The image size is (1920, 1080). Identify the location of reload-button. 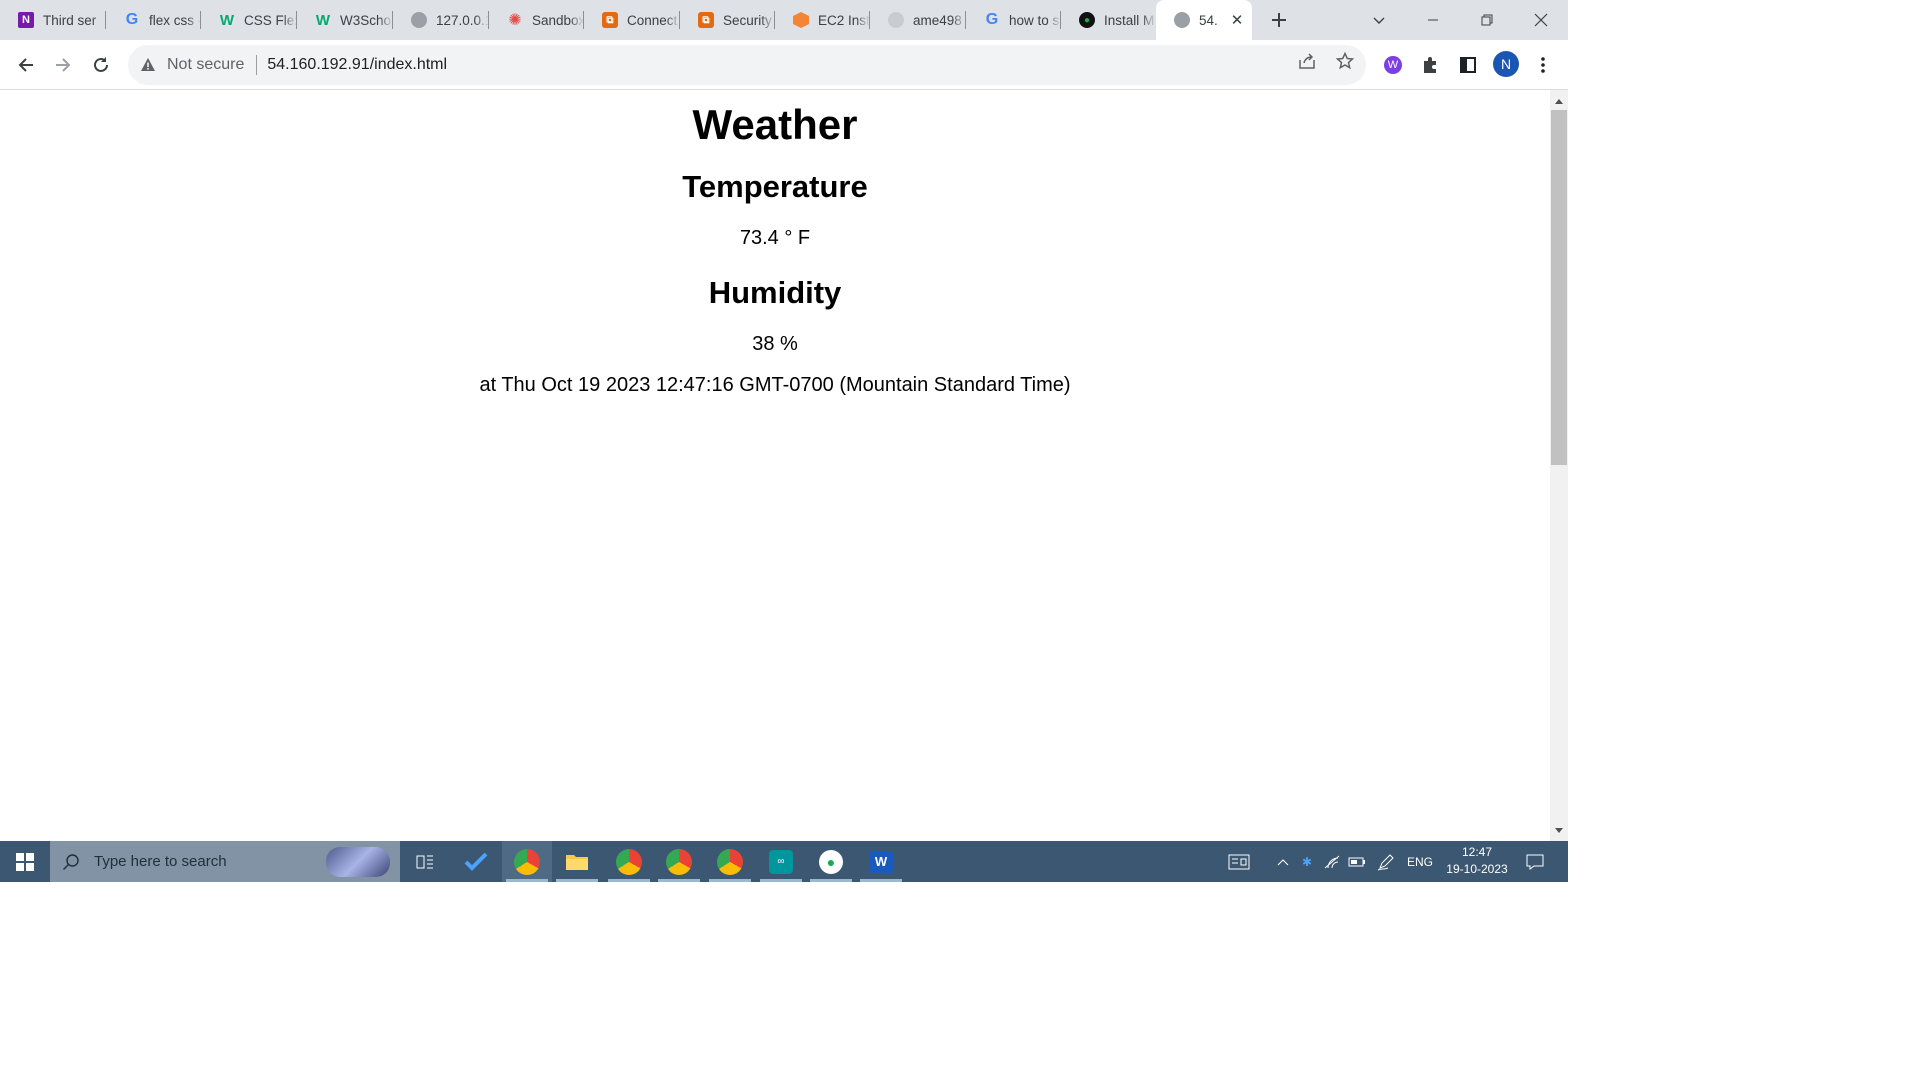
(101, 65).